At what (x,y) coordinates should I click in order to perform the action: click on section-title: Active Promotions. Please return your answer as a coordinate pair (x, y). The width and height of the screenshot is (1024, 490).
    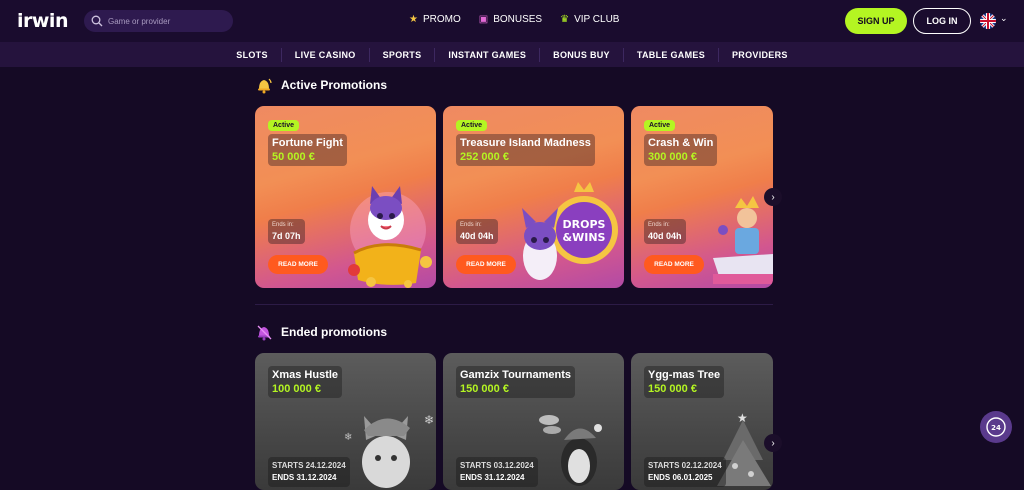
    Looking at the image, I should click on (334, 85).